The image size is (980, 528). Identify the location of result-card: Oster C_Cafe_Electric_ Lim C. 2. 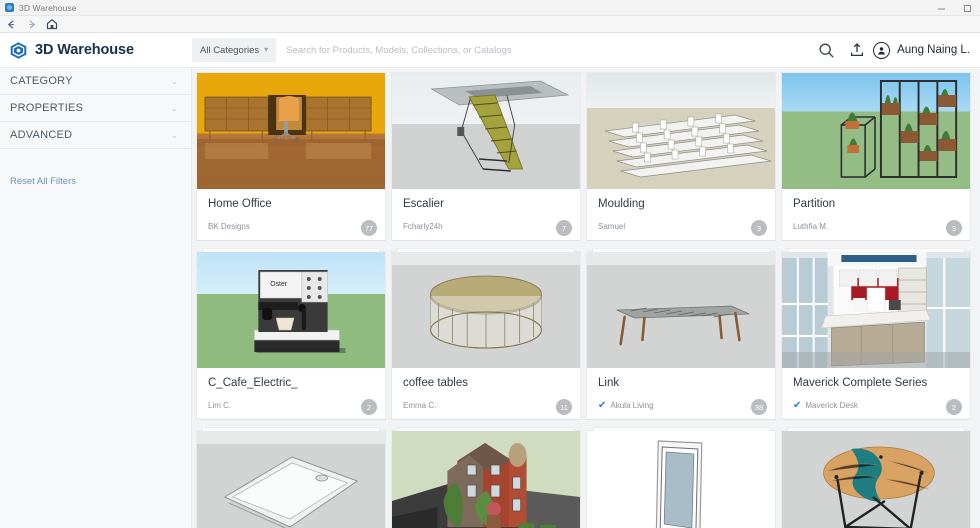
(291, 334).